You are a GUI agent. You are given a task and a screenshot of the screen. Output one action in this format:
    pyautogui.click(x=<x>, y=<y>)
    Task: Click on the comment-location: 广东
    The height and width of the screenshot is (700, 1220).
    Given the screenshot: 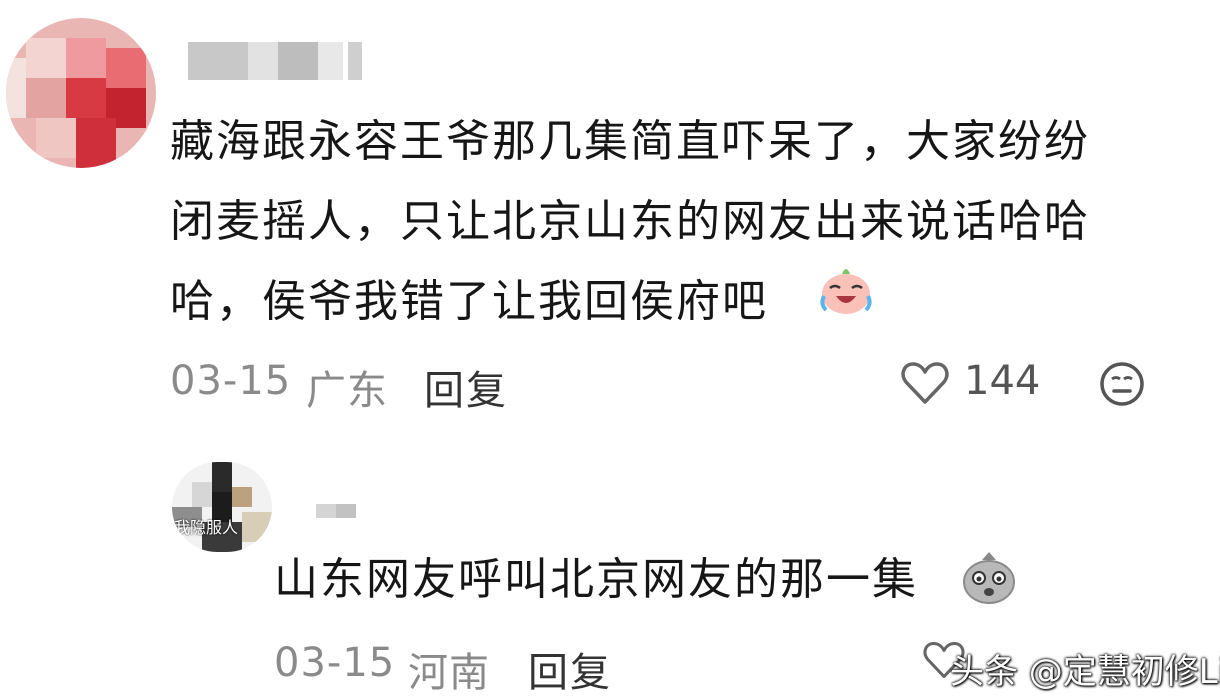 What is the action you would take?
    pyautogui.click(x=347, y=391)
    